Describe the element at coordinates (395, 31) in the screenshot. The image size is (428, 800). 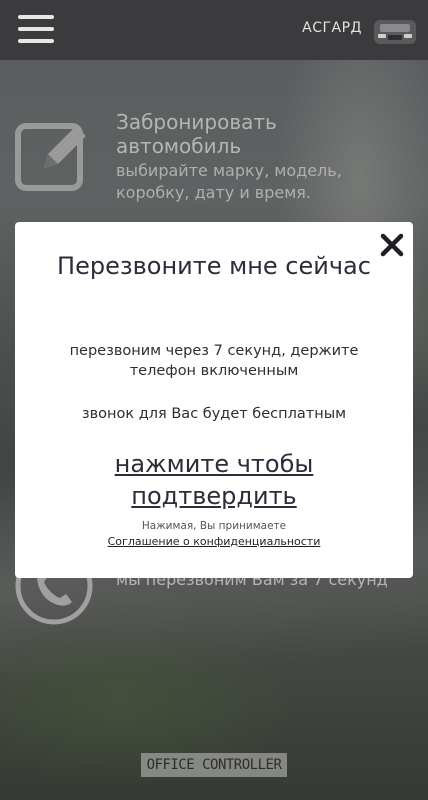
I see `car-avatar-icon` at that location.